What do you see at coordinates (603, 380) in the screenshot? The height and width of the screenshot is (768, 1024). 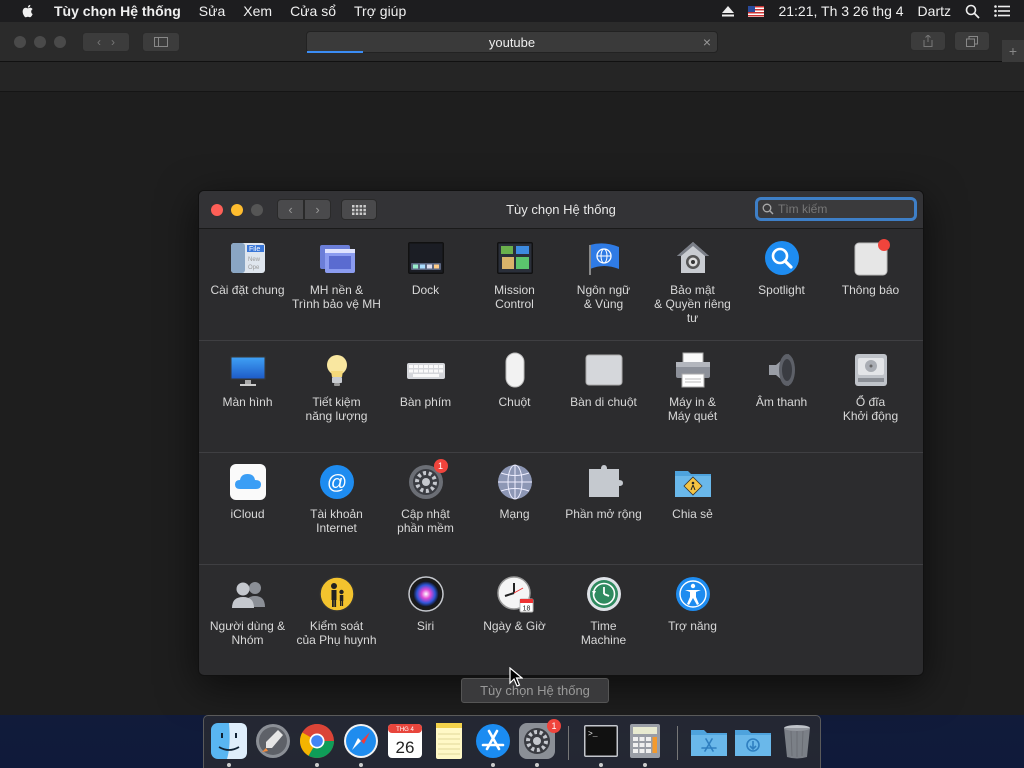 I see `pane-trackpad: Bàn di chuột` at bounding box center [603, 380].